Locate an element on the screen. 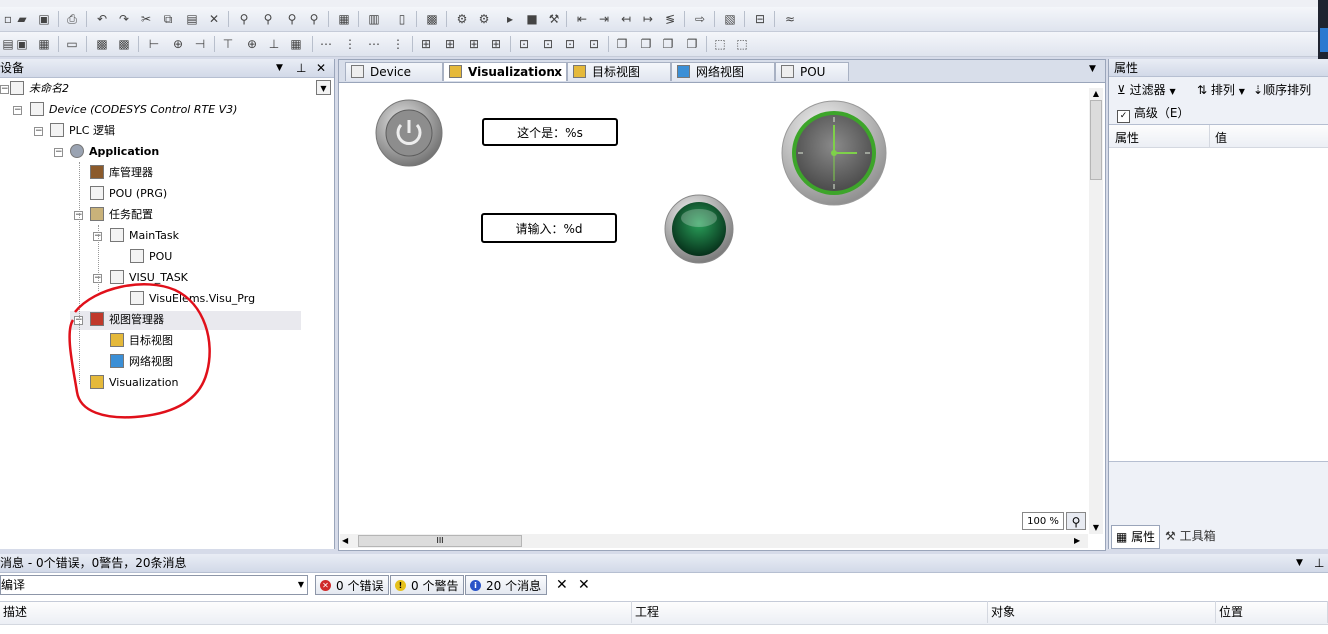 This screenshot has width=1328, height=634. logout-icon: ⚙ is located at coordinates (484, 19).